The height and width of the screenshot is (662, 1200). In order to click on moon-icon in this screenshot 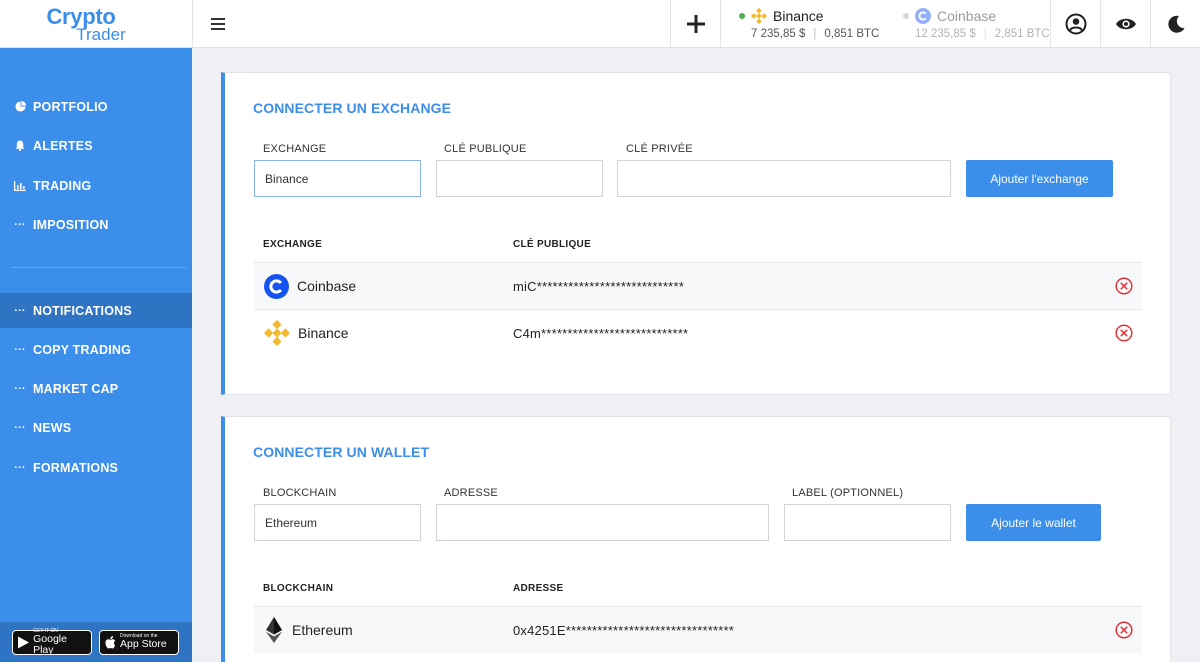, I will do `click(1175, 24)`.